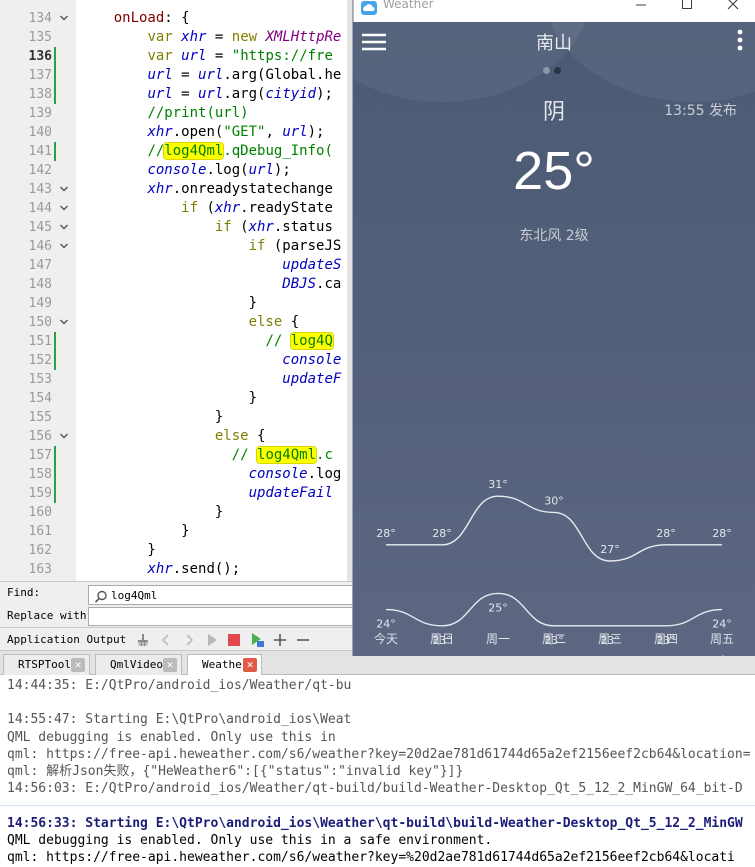  I want to click on code-line: console, so click(210, 360).